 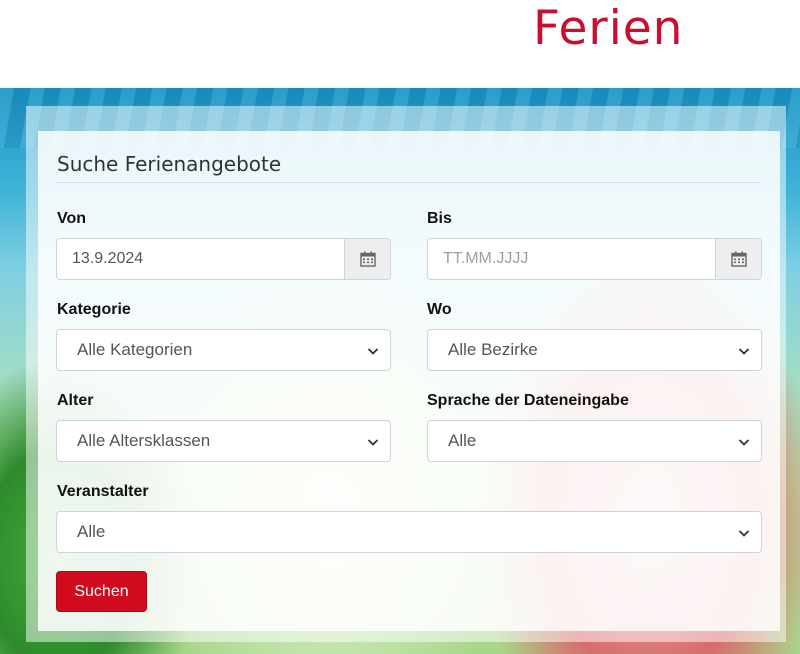 I want to click on sprache-selected-value: Alle, so click(x=462, y=440).